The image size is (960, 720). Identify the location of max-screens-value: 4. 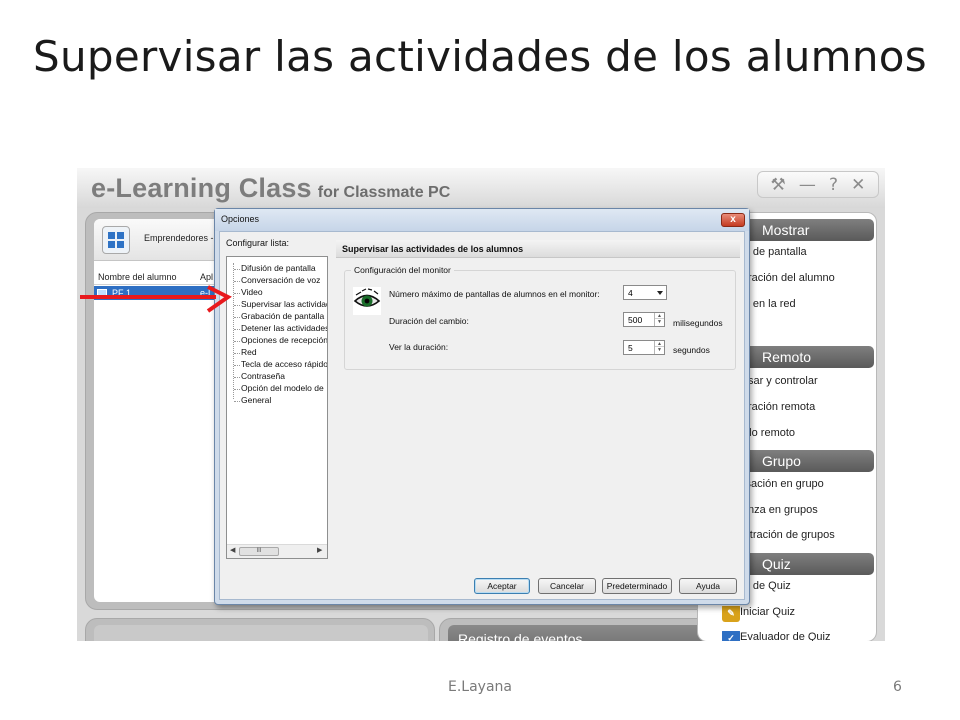
(630, 293).